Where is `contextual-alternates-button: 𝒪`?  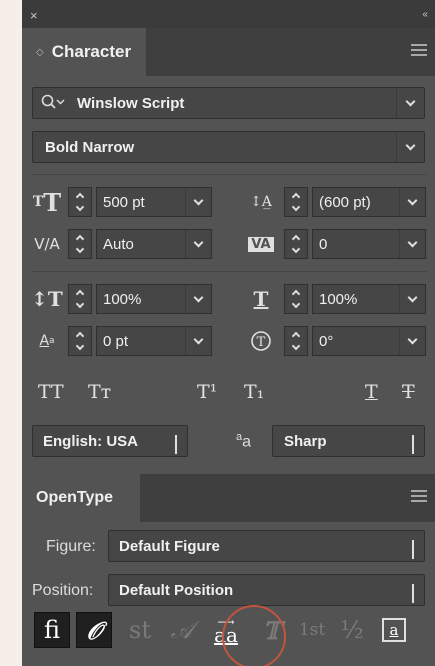
contextual-alternates-button: 𝒪 is located at coordinates (94, 630).